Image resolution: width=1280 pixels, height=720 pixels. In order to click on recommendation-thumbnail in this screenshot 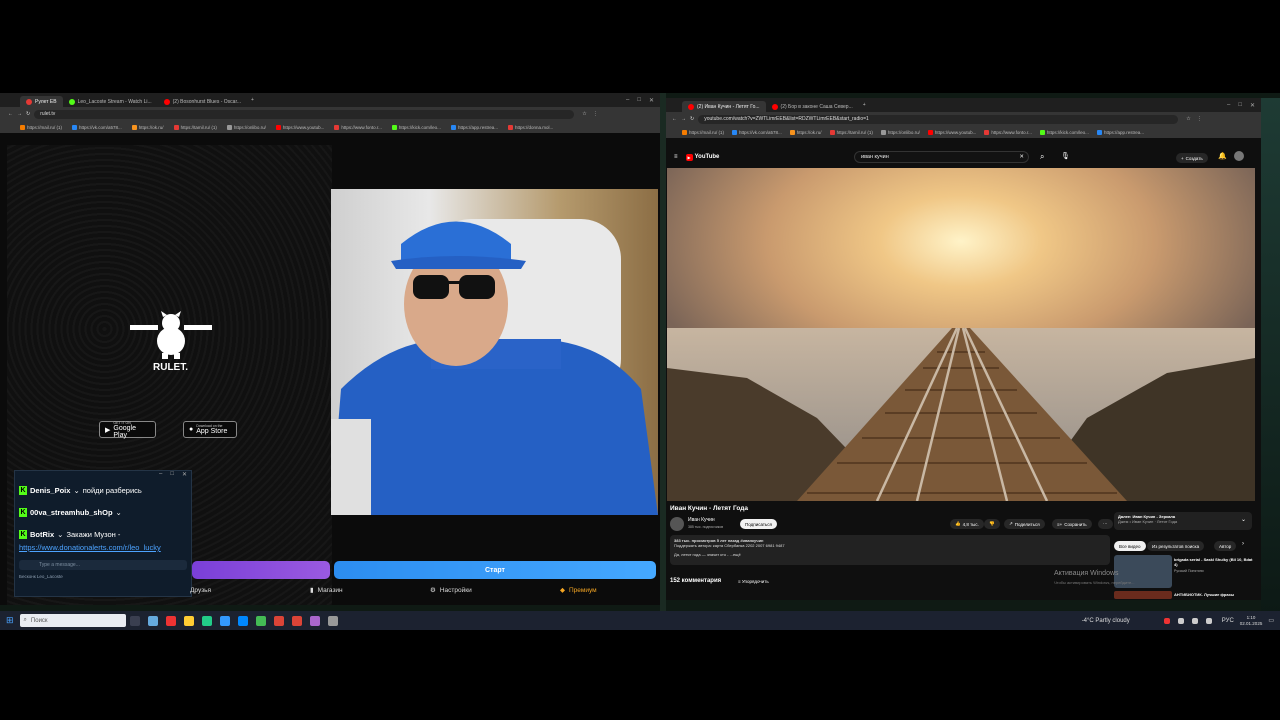, I will do `click(1143, 595)`.